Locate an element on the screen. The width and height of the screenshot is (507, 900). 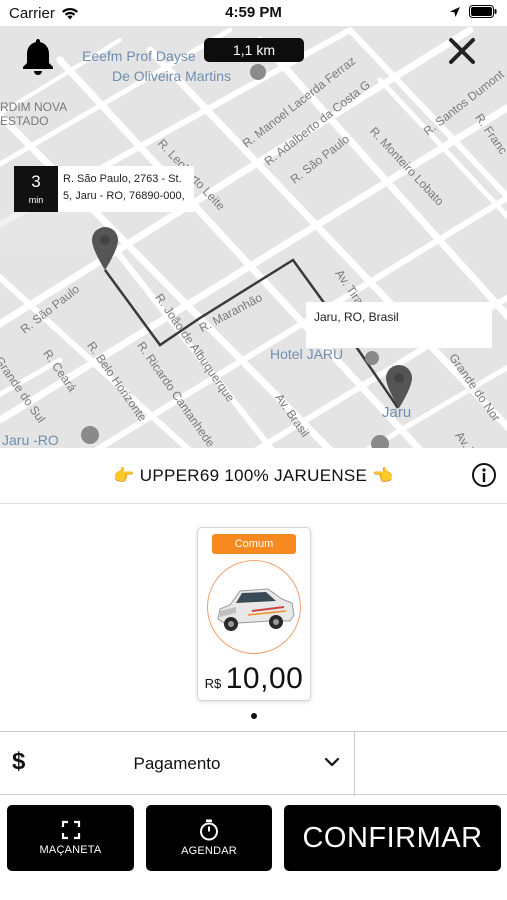
confirmar-button: CONFIRMAR is located at coordinates (392, 838).